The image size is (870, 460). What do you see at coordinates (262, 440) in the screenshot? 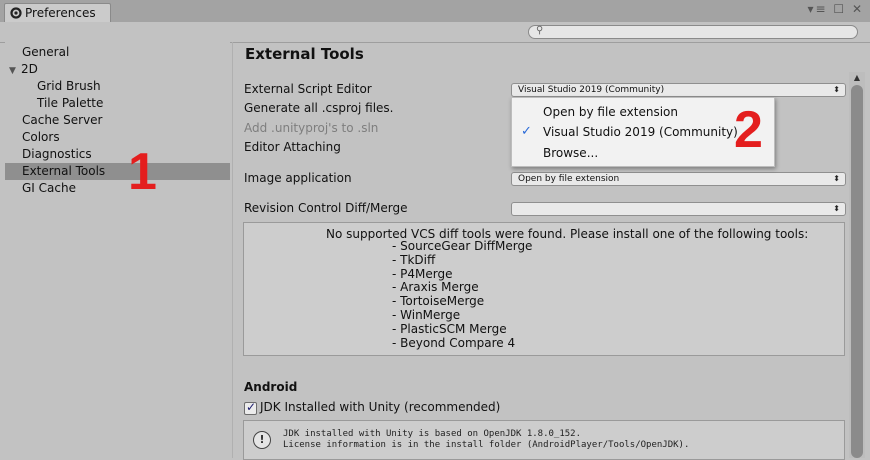
I see `info-exclamation-icon: !` at bounding box center [262, 440].